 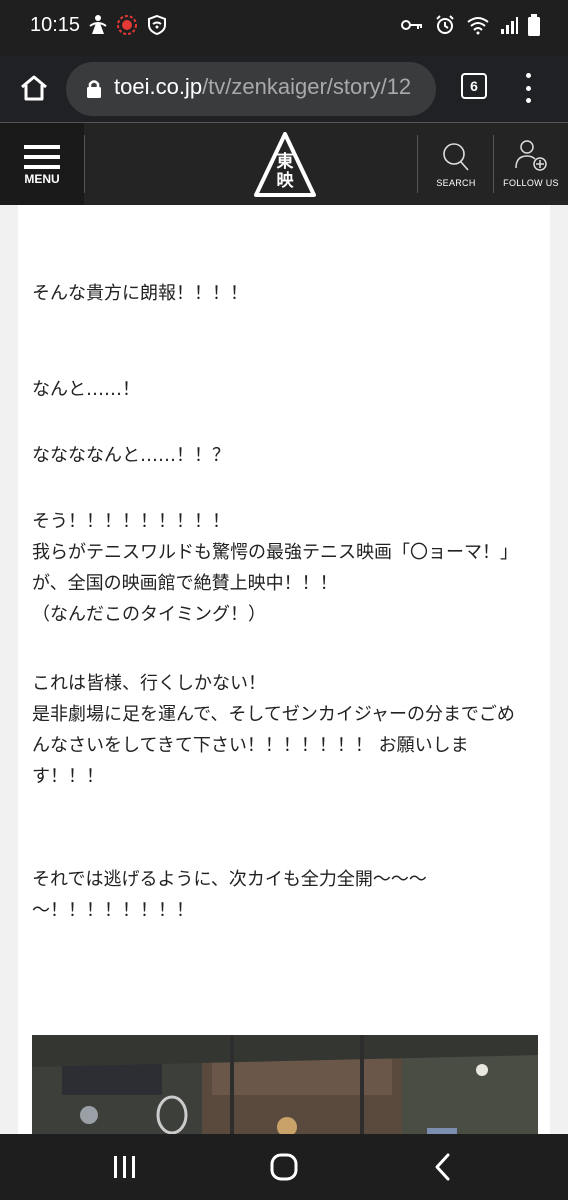 I want to click on back-icon, so click(x=443, y=1167).